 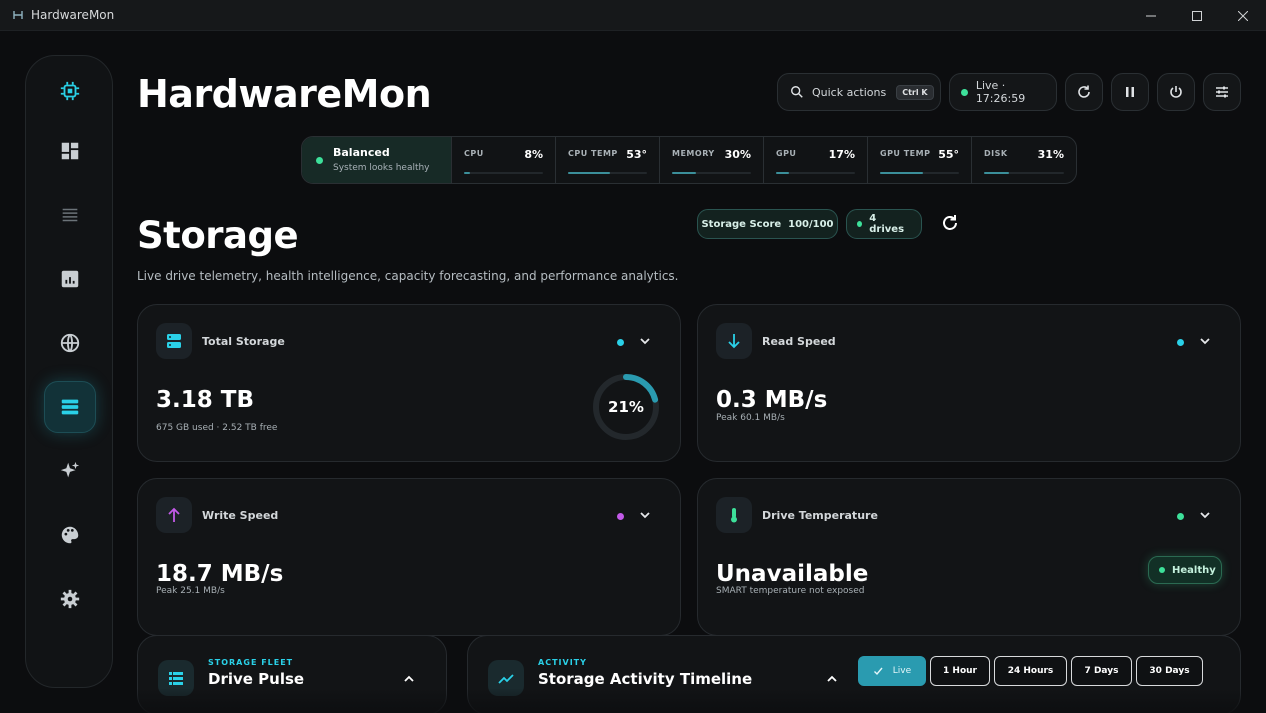 I want to click on metric-value: 30%, so click(x=737, y=154).